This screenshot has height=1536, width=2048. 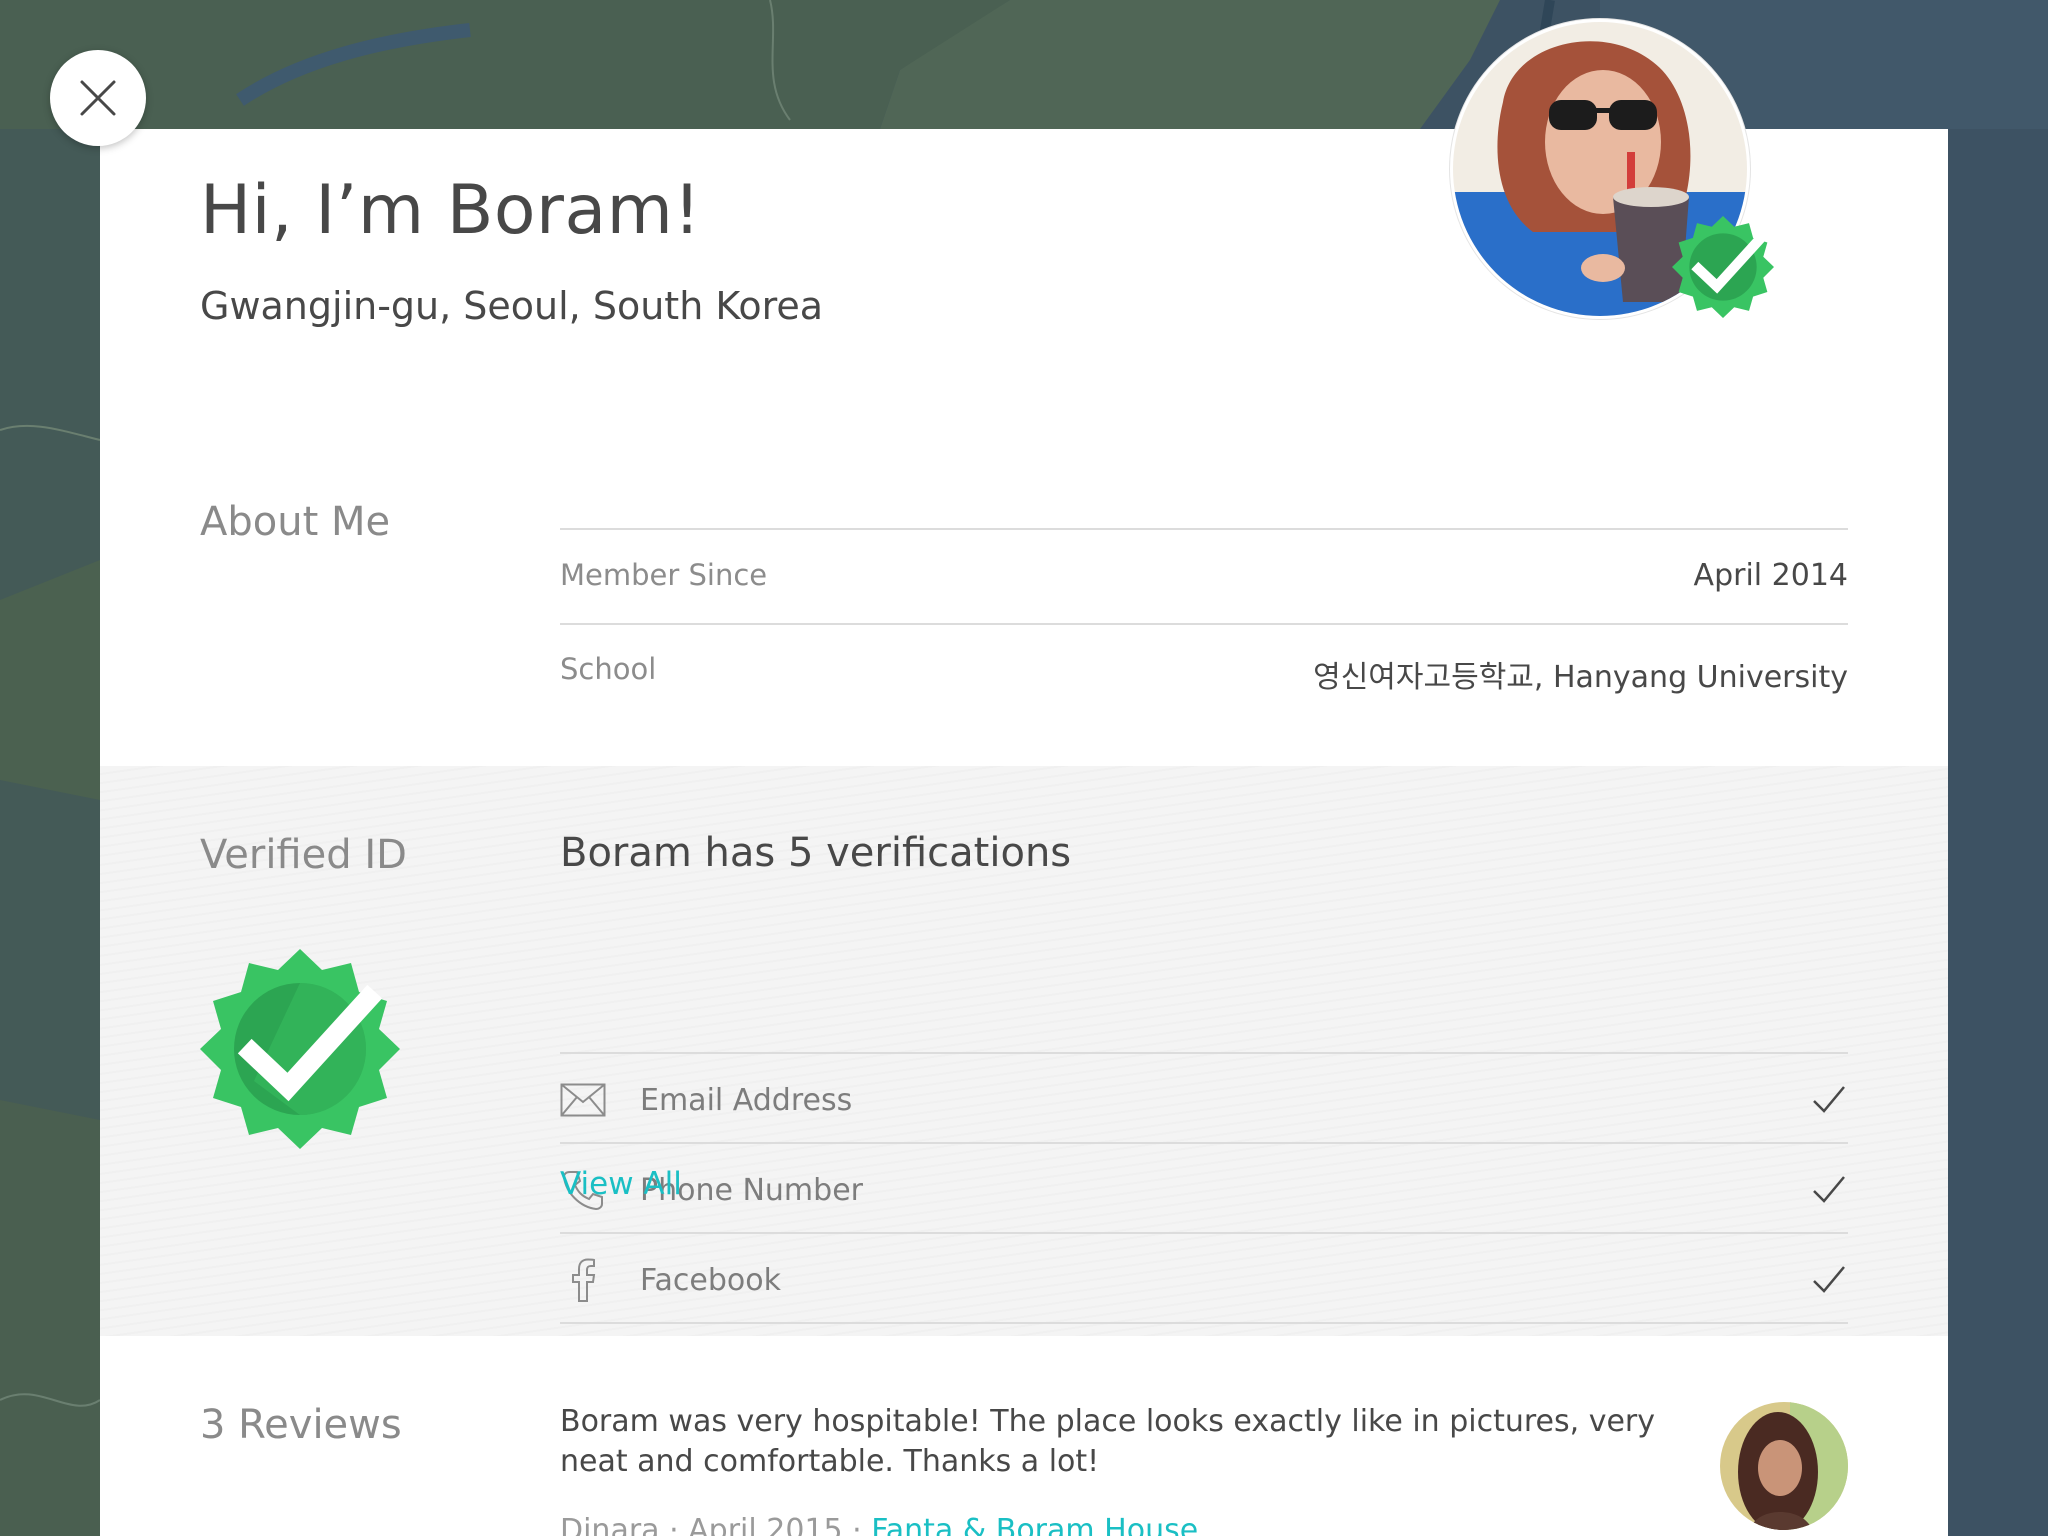 What do you see at coordinates (295, 522) in the screenshot?
I see `about-me-title: About Me` at bounding box center [295, 522].